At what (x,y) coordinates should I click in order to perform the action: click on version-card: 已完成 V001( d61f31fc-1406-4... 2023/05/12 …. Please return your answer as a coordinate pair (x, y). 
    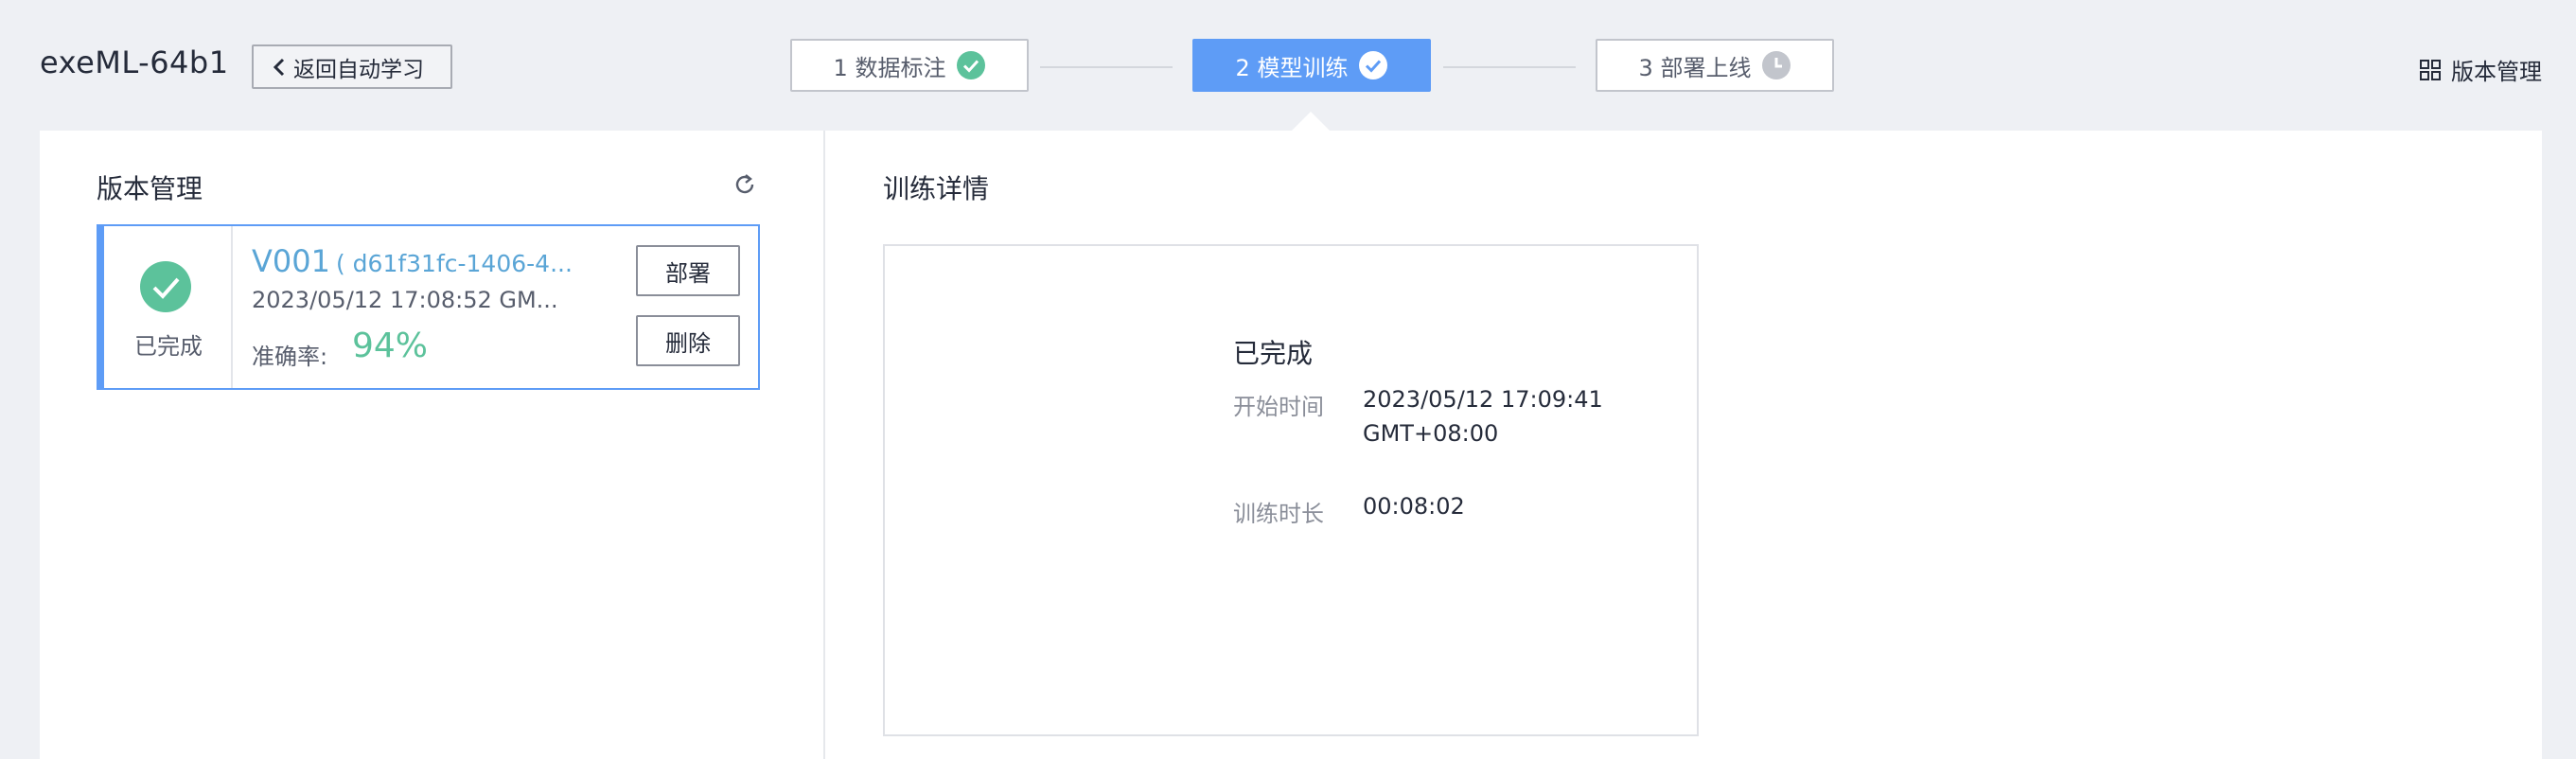
    Looking at the image, I should click on (428, 307).